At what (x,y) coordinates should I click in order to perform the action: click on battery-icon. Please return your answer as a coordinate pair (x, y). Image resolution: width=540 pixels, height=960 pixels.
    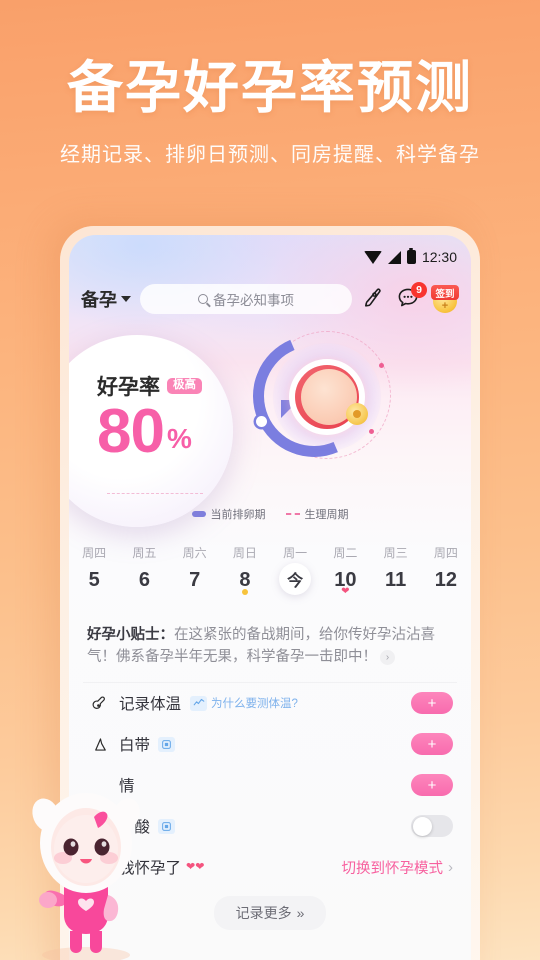
    Looking at the image, I should click on (411, 255).